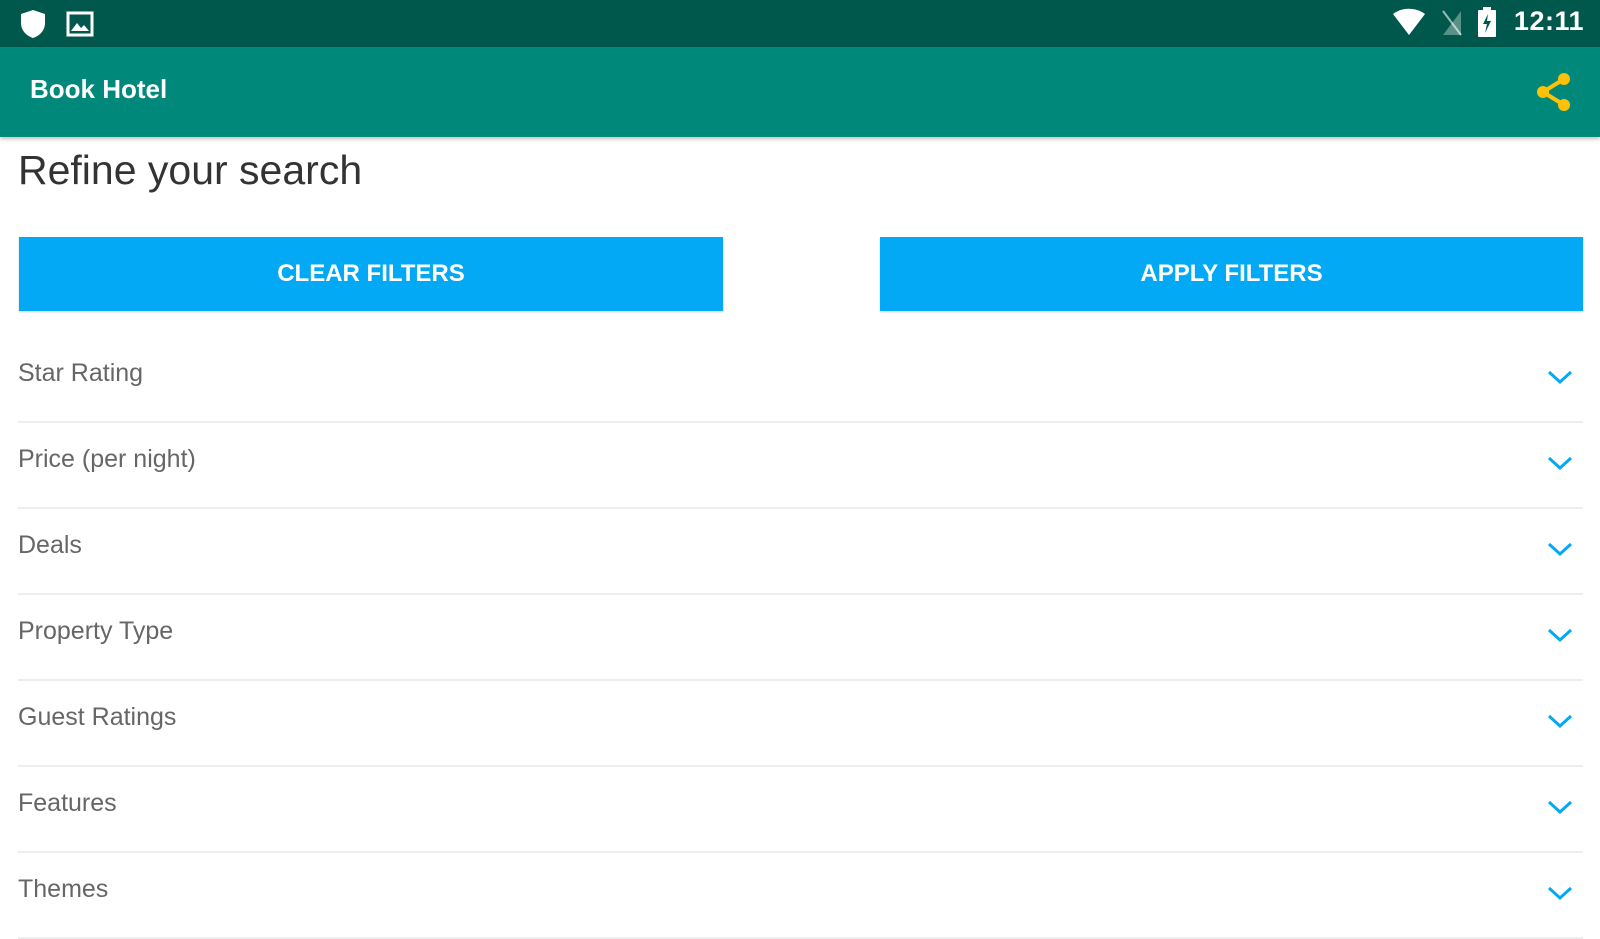  I want to click on status-clock: 12:11, so click(1548, 21).